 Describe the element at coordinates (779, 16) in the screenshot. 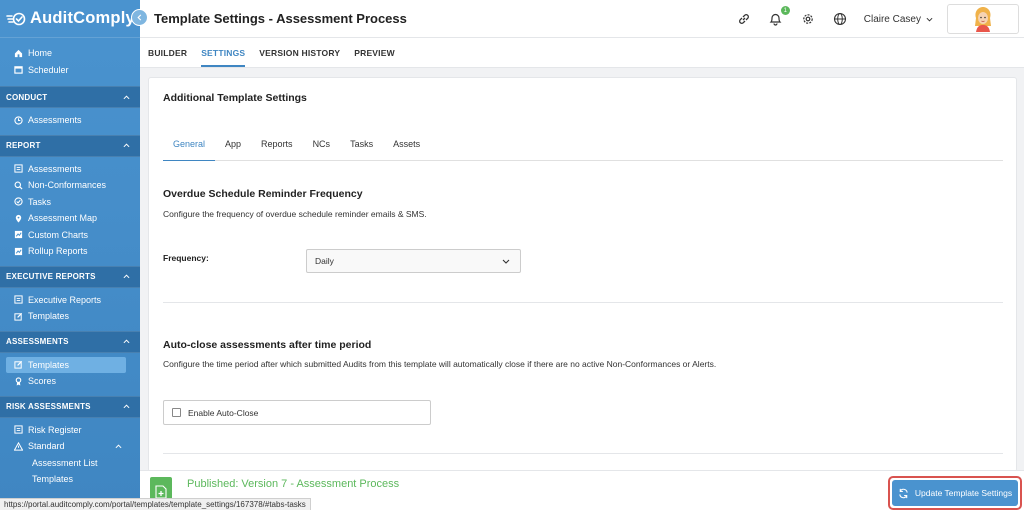

I see `bell-icon: 1` at that location.